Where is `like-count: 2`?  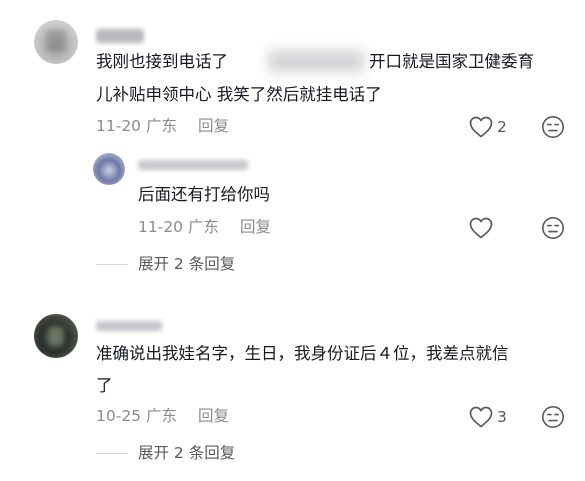
like-count: 2 is located at coordinates (502, 127).